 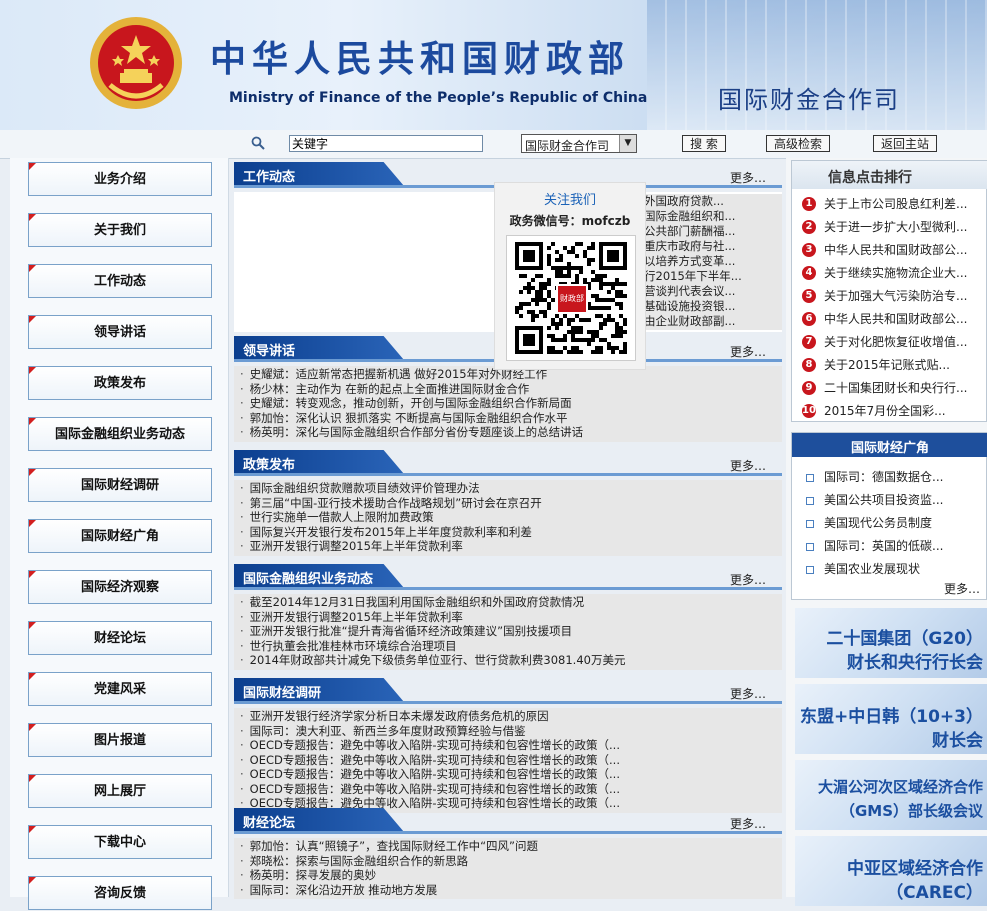 What do you see at coordinates (508, 432) in the screenshot?
I see `list-item: 杨英明：深化与国际金融组织合作部分省份专题座谈上的总结讲话` at bounding box center [508, 432].